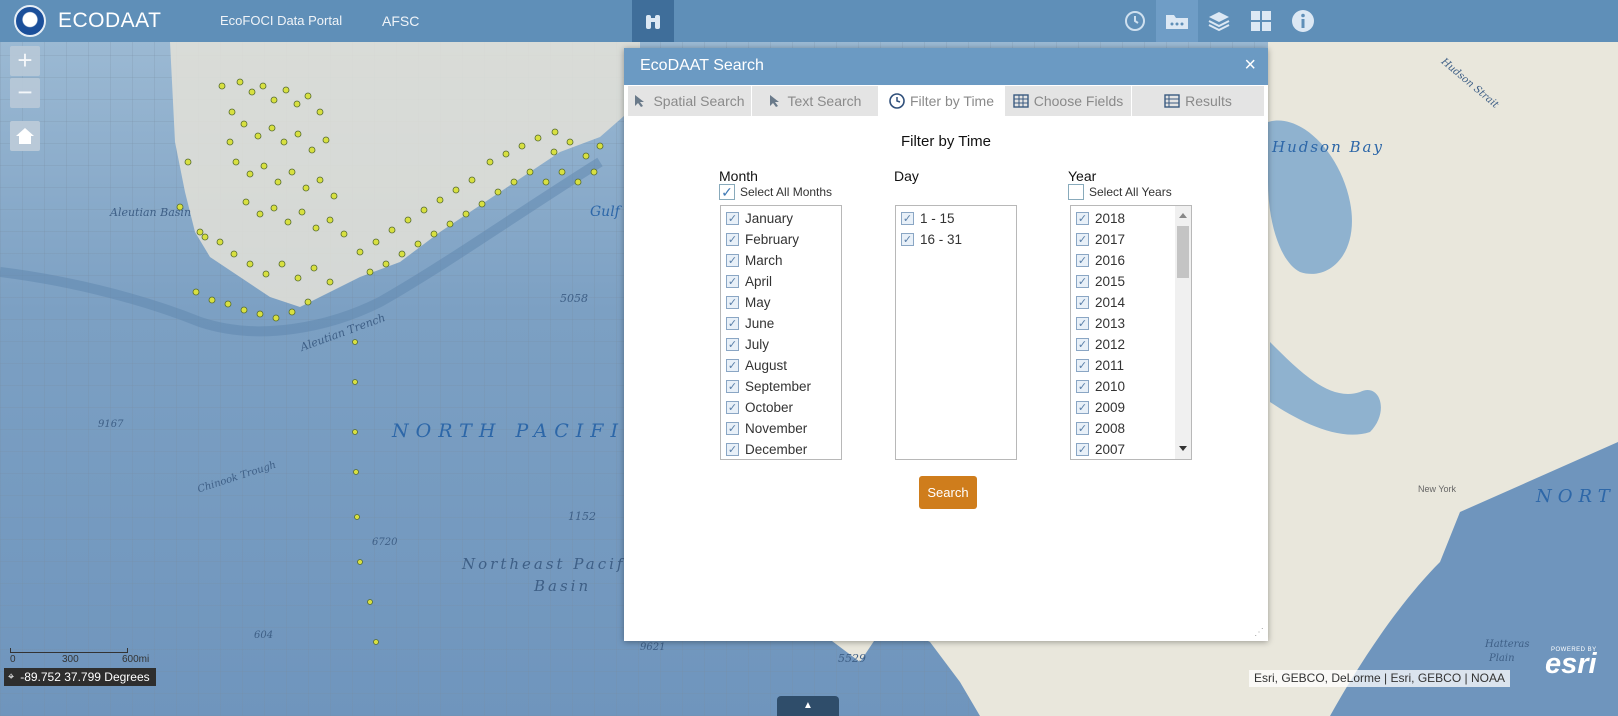 The height and width of the screenshot is (716, 1618). What do you see at coordinates (1131, 281) in the screenshot?
I see `year-item: ✓ 2015` at bounding box center [1131, 281].